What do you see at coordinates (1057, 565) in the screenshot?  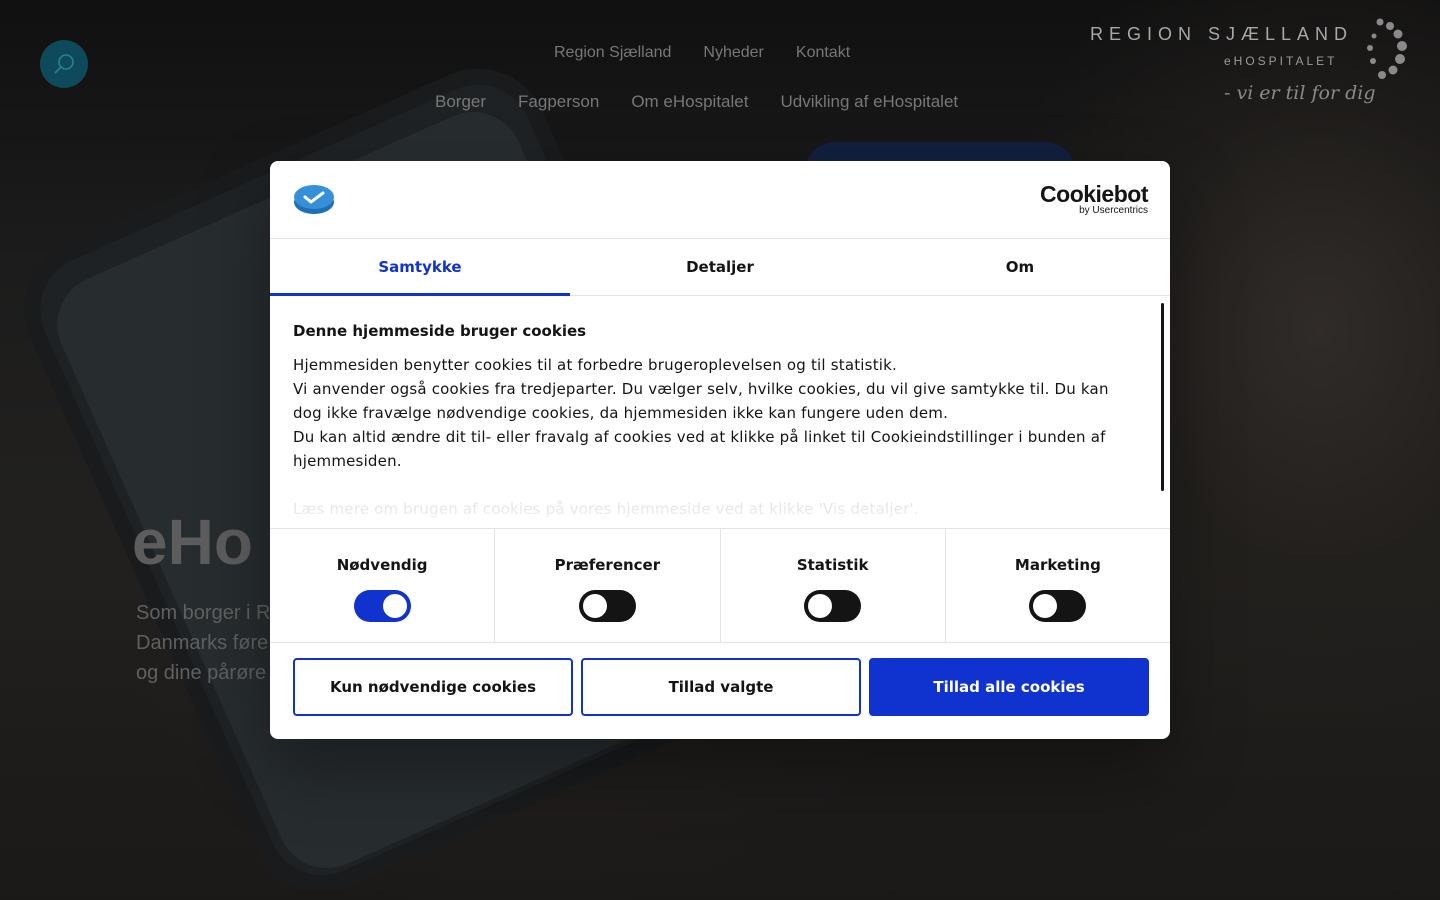 I see `toggle-label: Marketing` at bounding box center [1057, 565].